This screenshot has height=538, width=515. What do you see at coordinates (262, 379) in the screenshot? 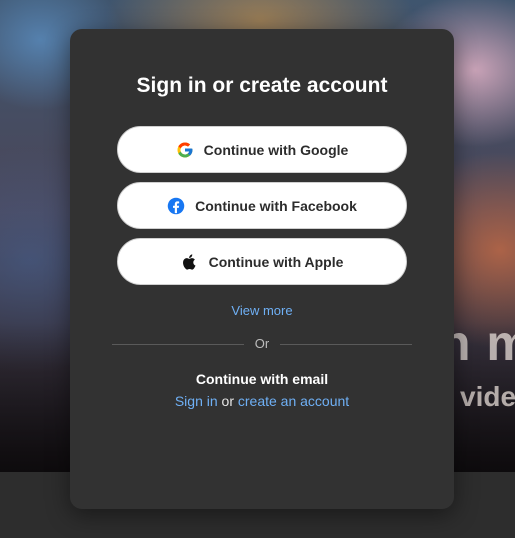
I see `email-heading: Continue with email` at bounding box center [262, 379].